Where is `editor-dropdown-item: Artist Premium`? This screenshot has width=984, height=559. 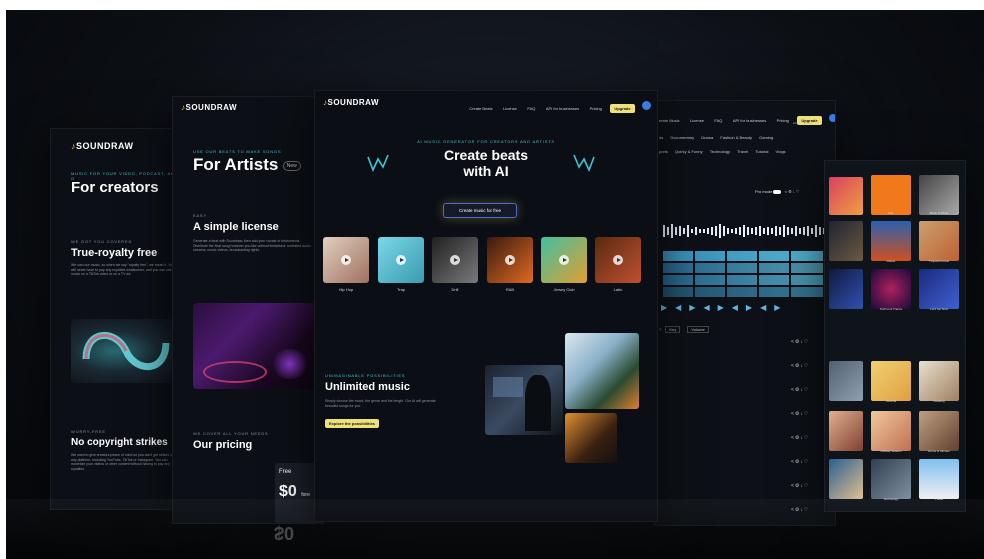 editor-dropdown-item: Artist Premium is located at coordinates (803, 123).